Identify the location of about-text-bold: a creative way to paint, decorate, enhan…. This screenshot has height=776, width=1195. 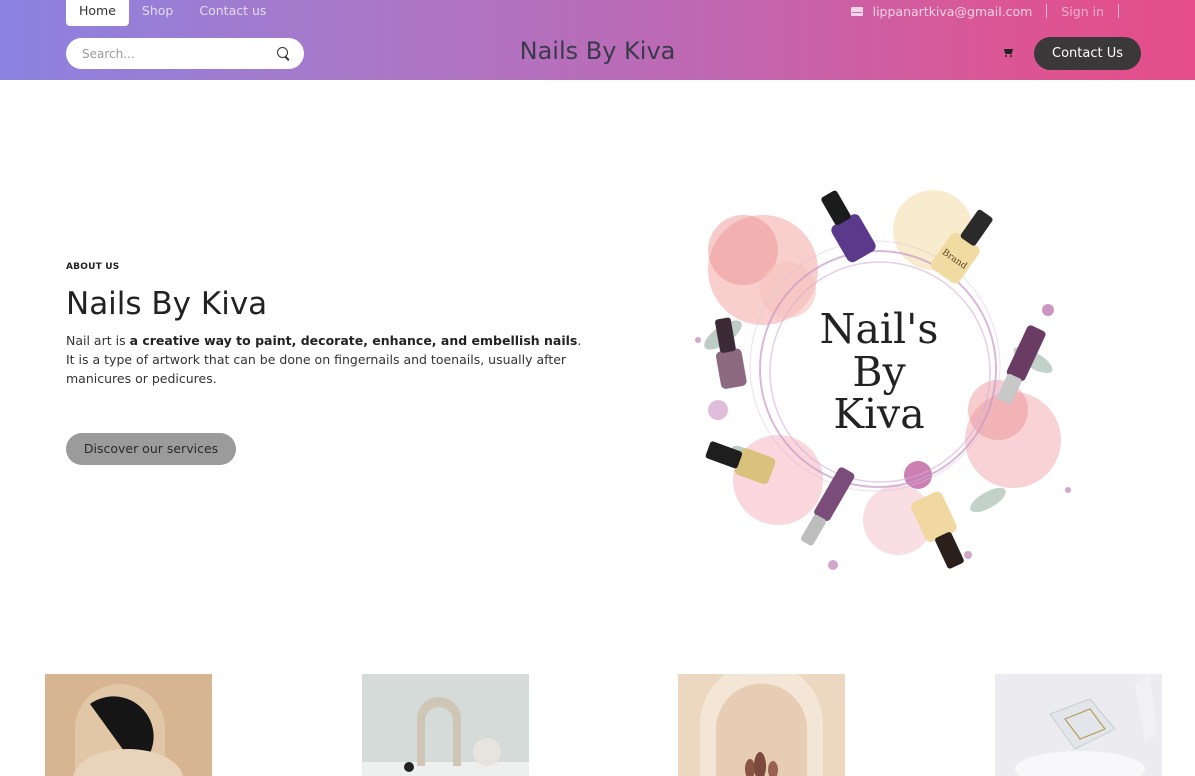
(353, 340).